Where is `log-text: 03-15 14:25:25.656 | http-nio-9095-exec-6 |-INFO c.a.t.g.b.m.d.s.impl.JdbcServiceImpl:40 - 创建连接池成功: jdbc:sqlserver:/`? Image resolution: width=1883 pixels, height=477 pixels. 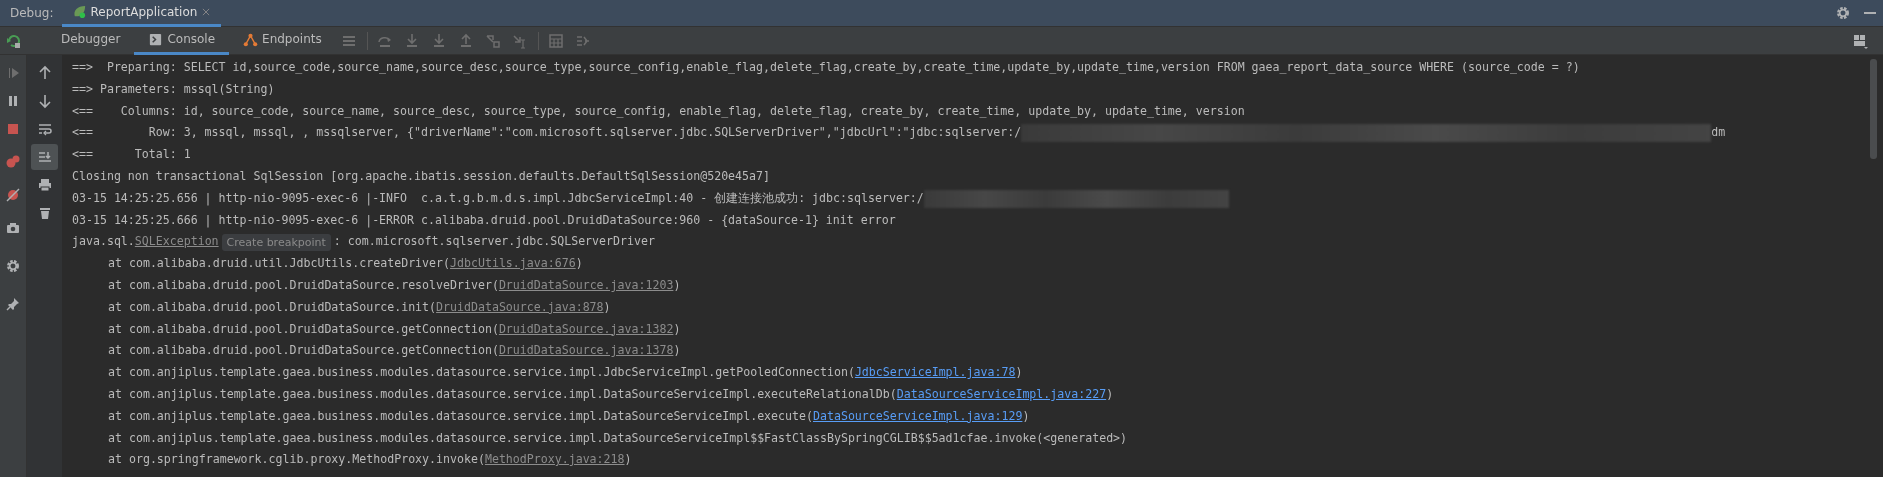
log-text: 03-15 14:25:25.656 | http-nio-9095-exec-6 |-INFO c.a.t.g.b.m.d.s.impl.JdbcServiceImpl:40 - 创建连接池成功: jdbc:sqlserver:/ is located at coordinates (498, 198).